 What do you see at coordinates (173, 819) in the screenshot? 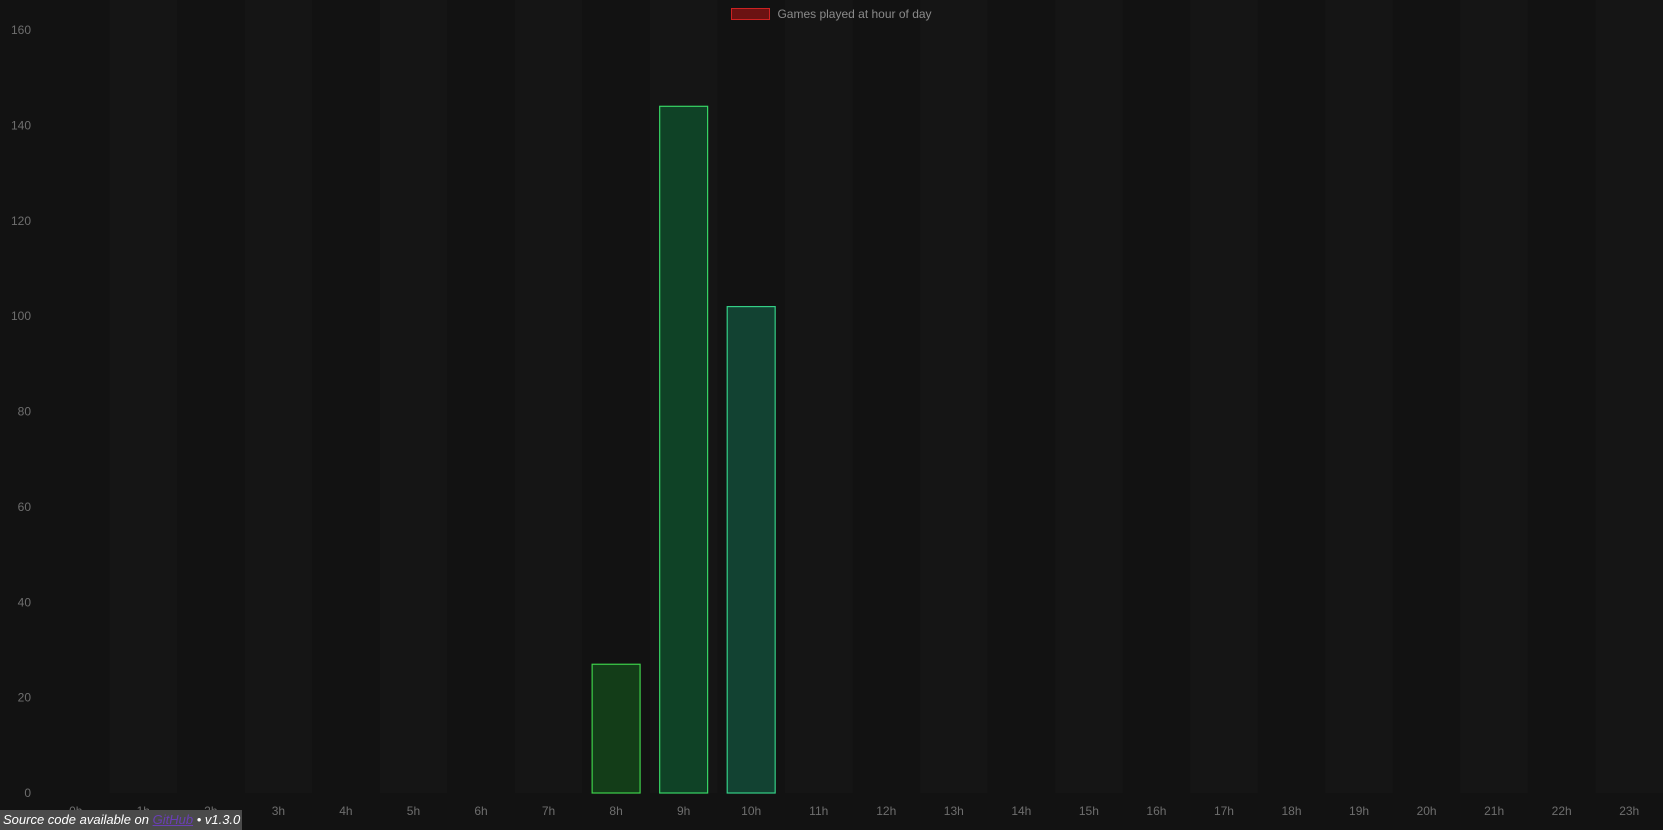
I see `github-link: GitHub` at bounding box center [173, 819].